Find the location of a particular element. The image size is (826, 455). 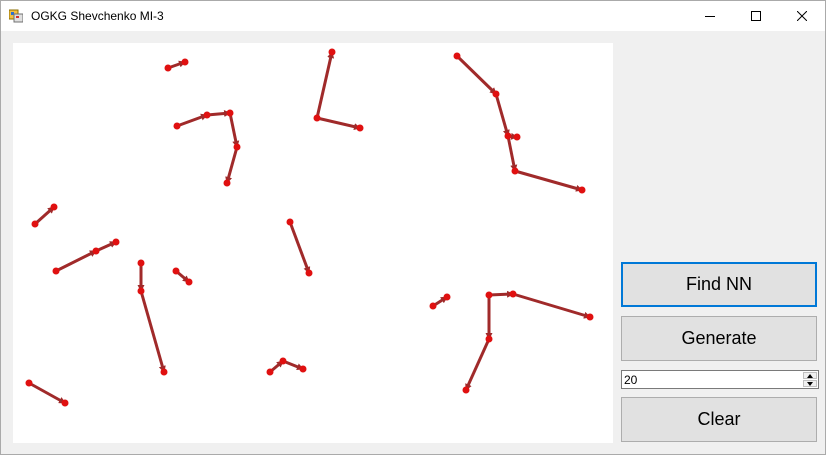

close-icon is located at coordinates (802, 16).